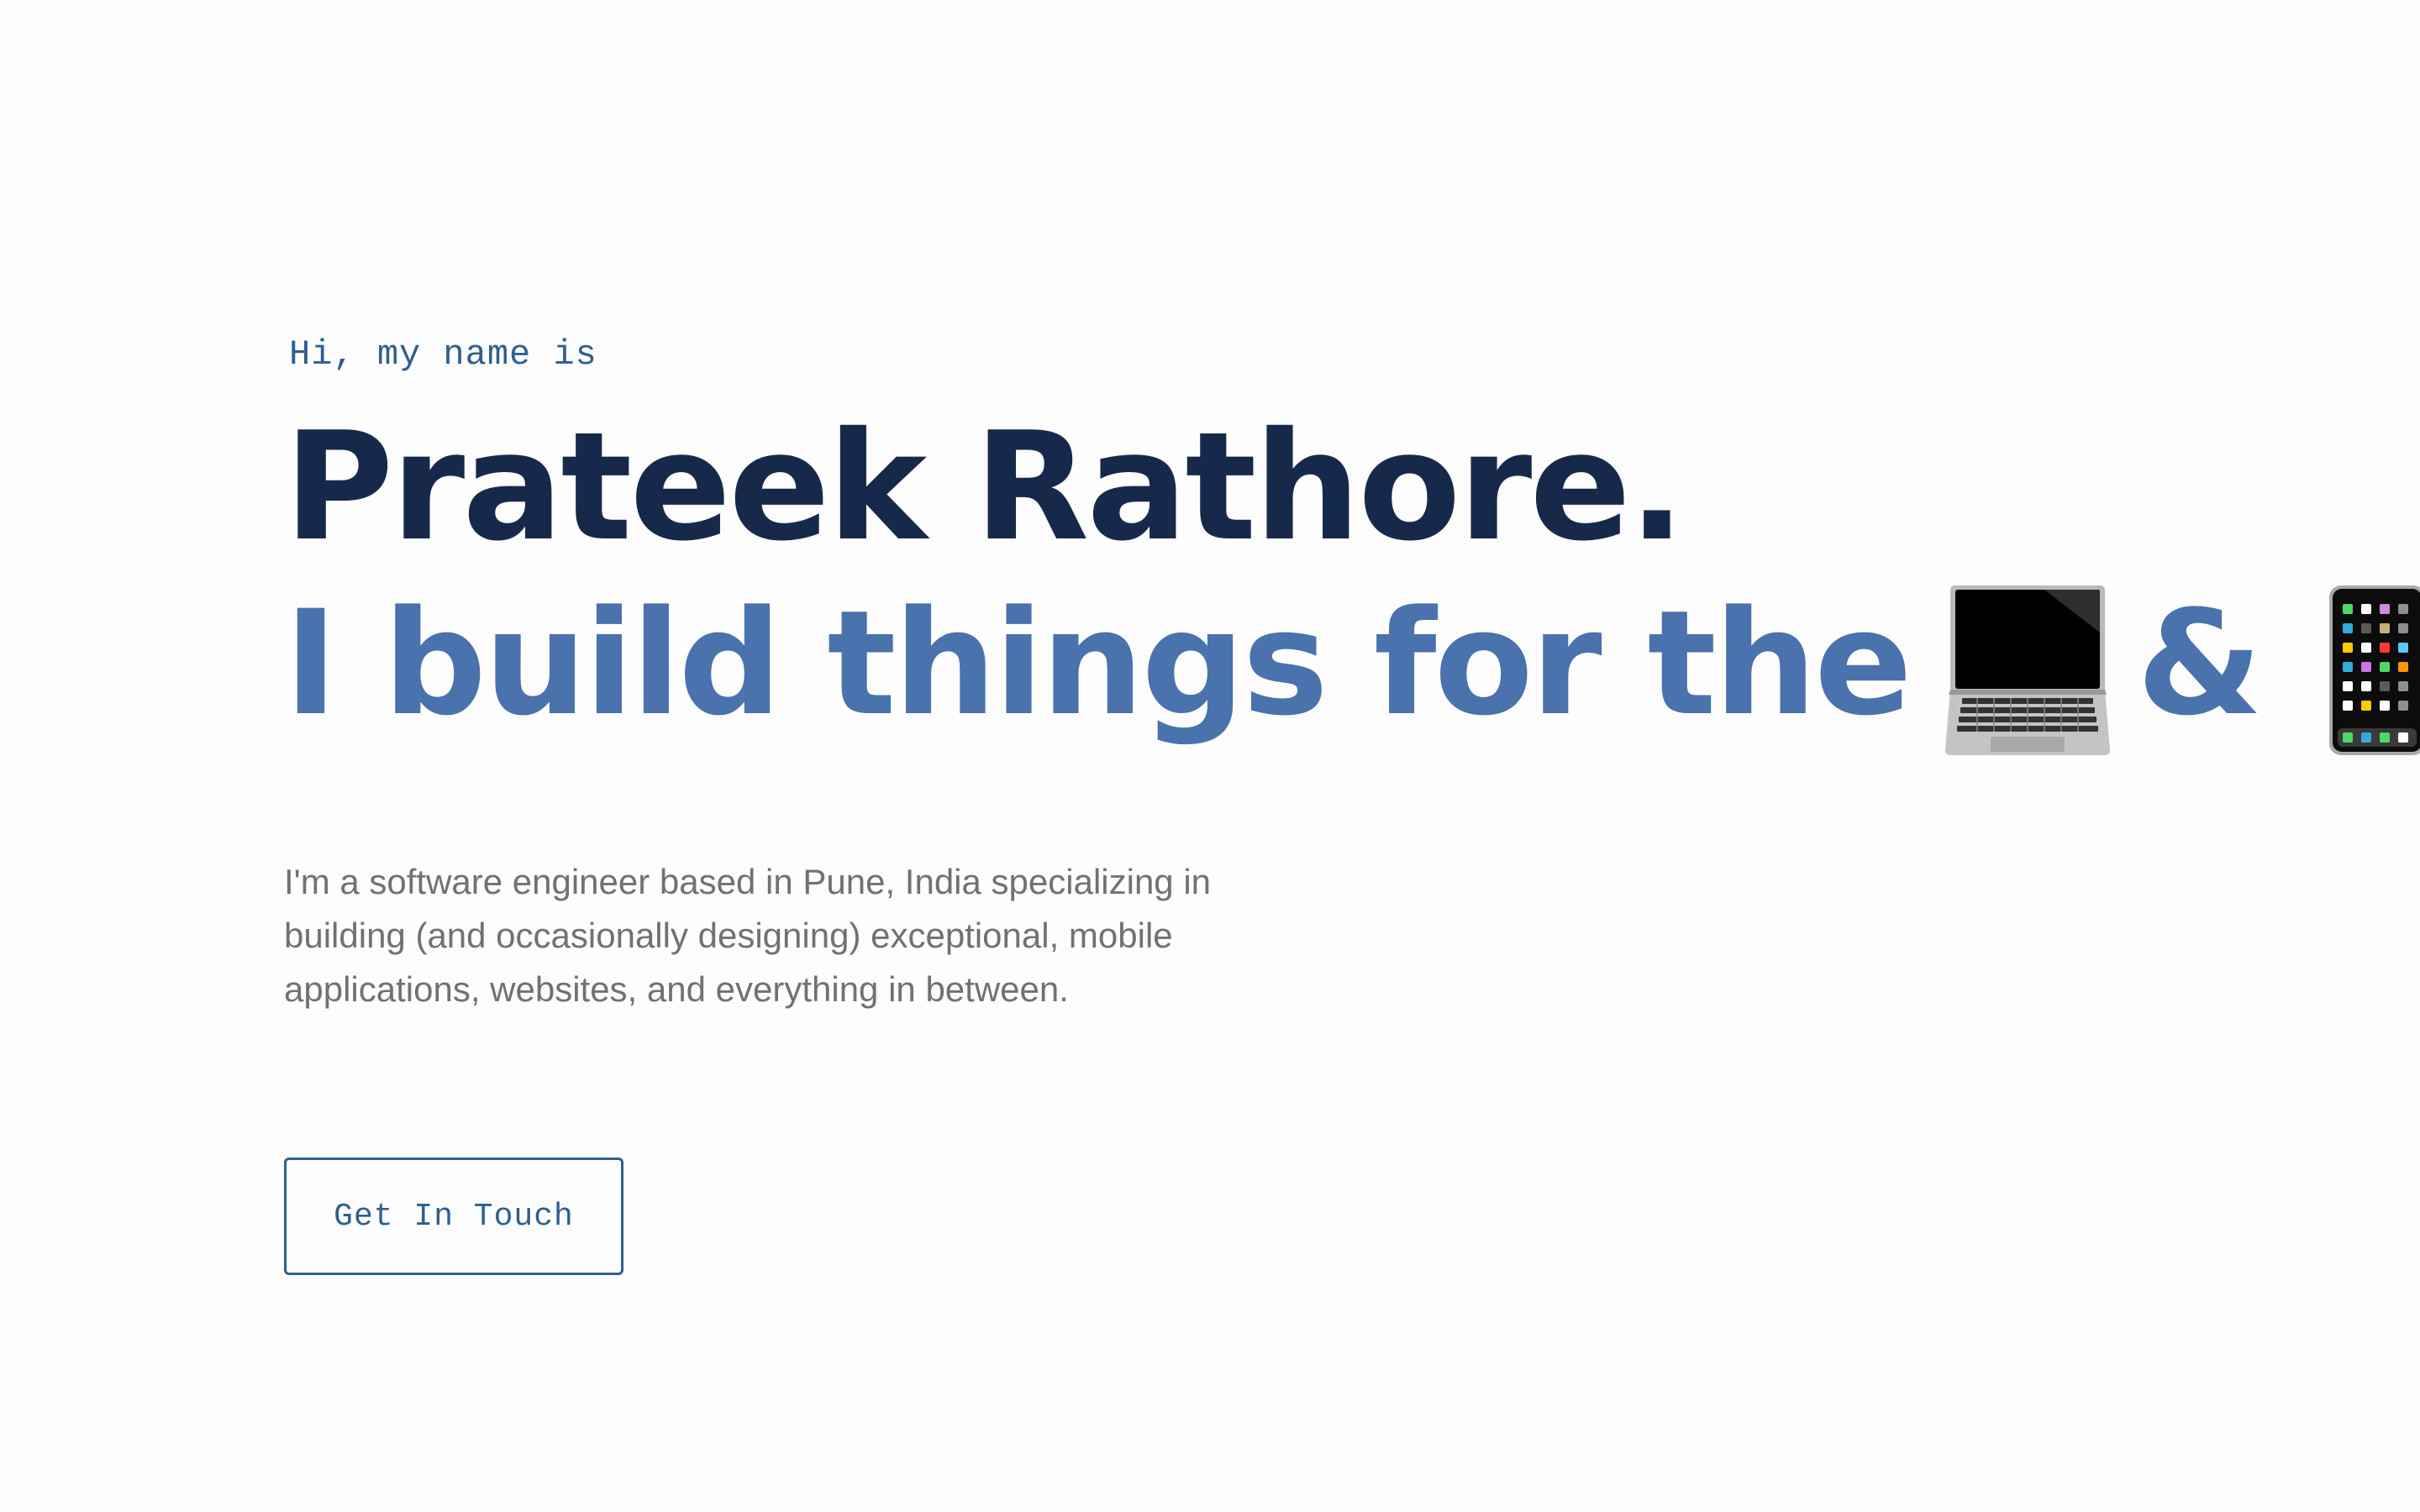 Image resolution: width=2420 pixels, height=1512 pixels. Describe the element at coordinates (985, 487) in the screenshot. I see `name-heading: Prateek Rathore.` at that location.